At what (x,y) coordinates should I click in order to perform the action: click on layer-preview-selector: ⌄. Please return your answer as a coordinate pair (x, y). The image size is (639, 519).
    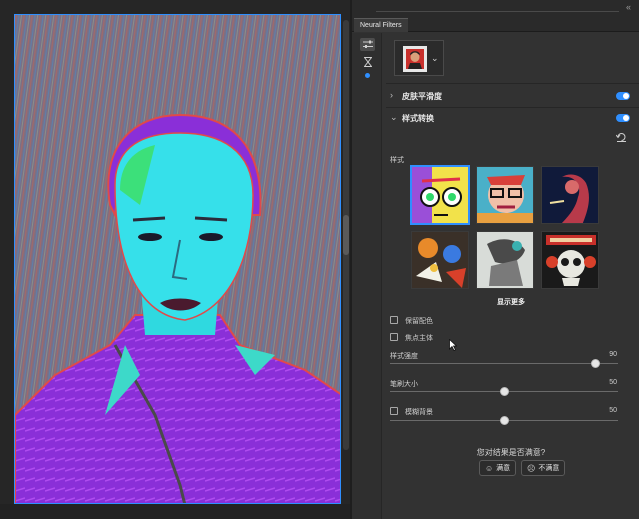
    Looking at the image, I should click on (419, 58).